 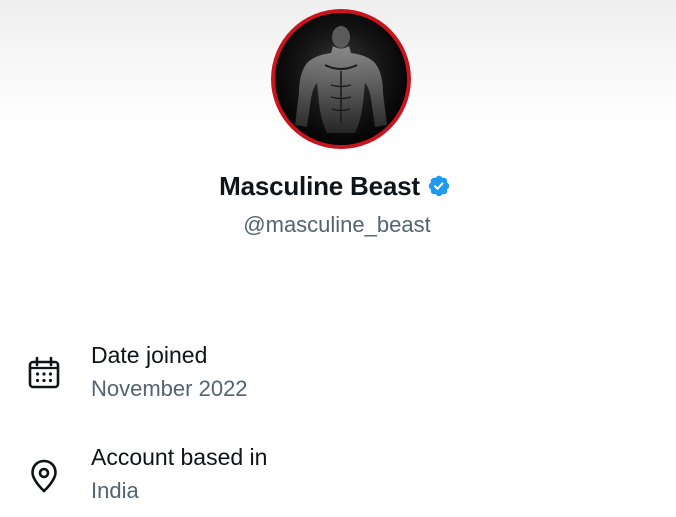 I want to click on verified-badge-icon, so click(x=439, y=186).